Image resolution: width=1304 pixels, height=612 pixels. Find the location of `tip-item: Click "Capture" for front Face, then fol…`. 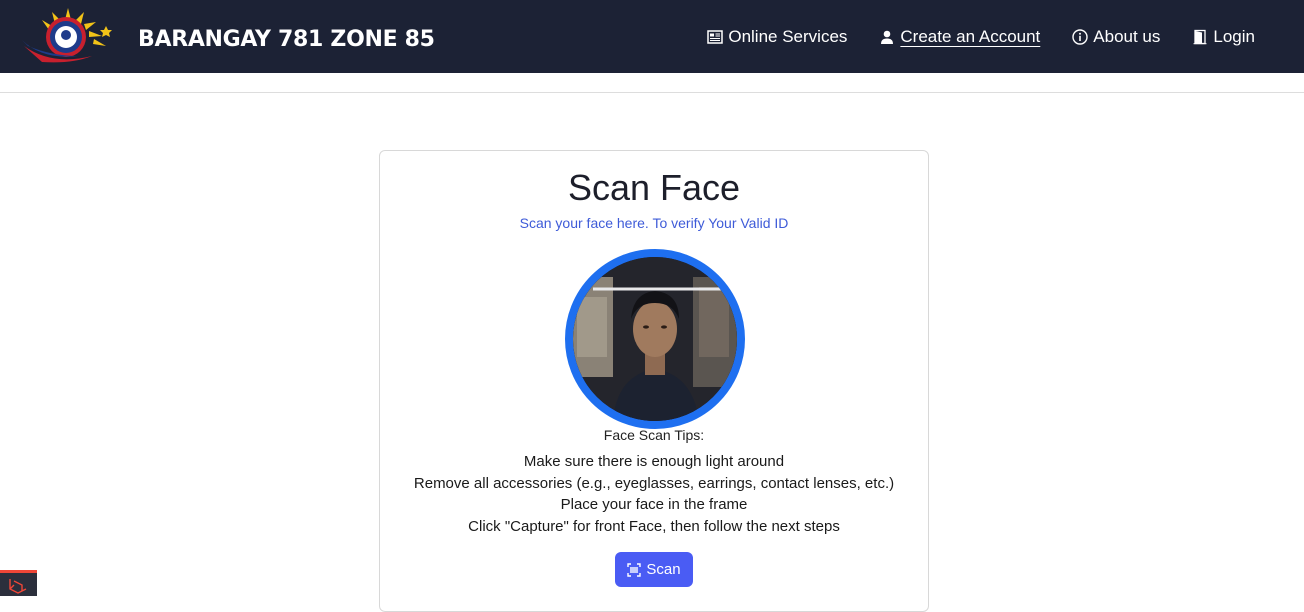

tip-item: Click "Capture" for front Face, then fol… is located at coordinates (654, 526).